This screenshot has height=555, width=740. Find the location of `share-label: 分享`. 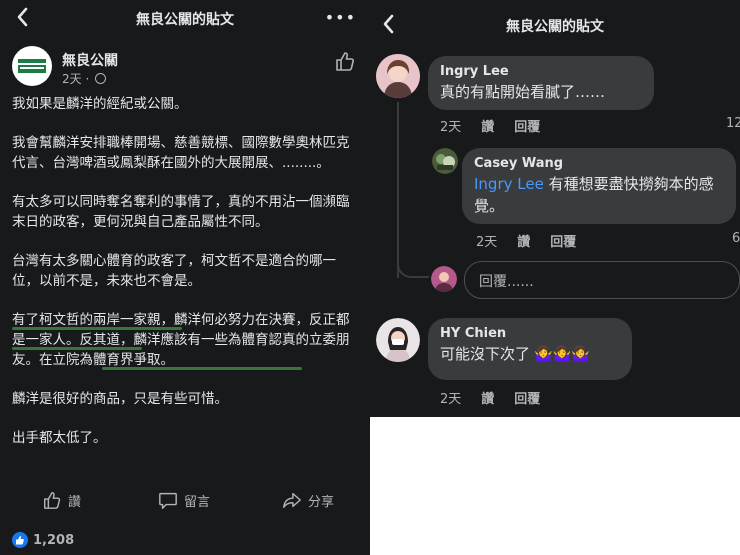

share-label: 分享 is located at coordinates (321, 502).